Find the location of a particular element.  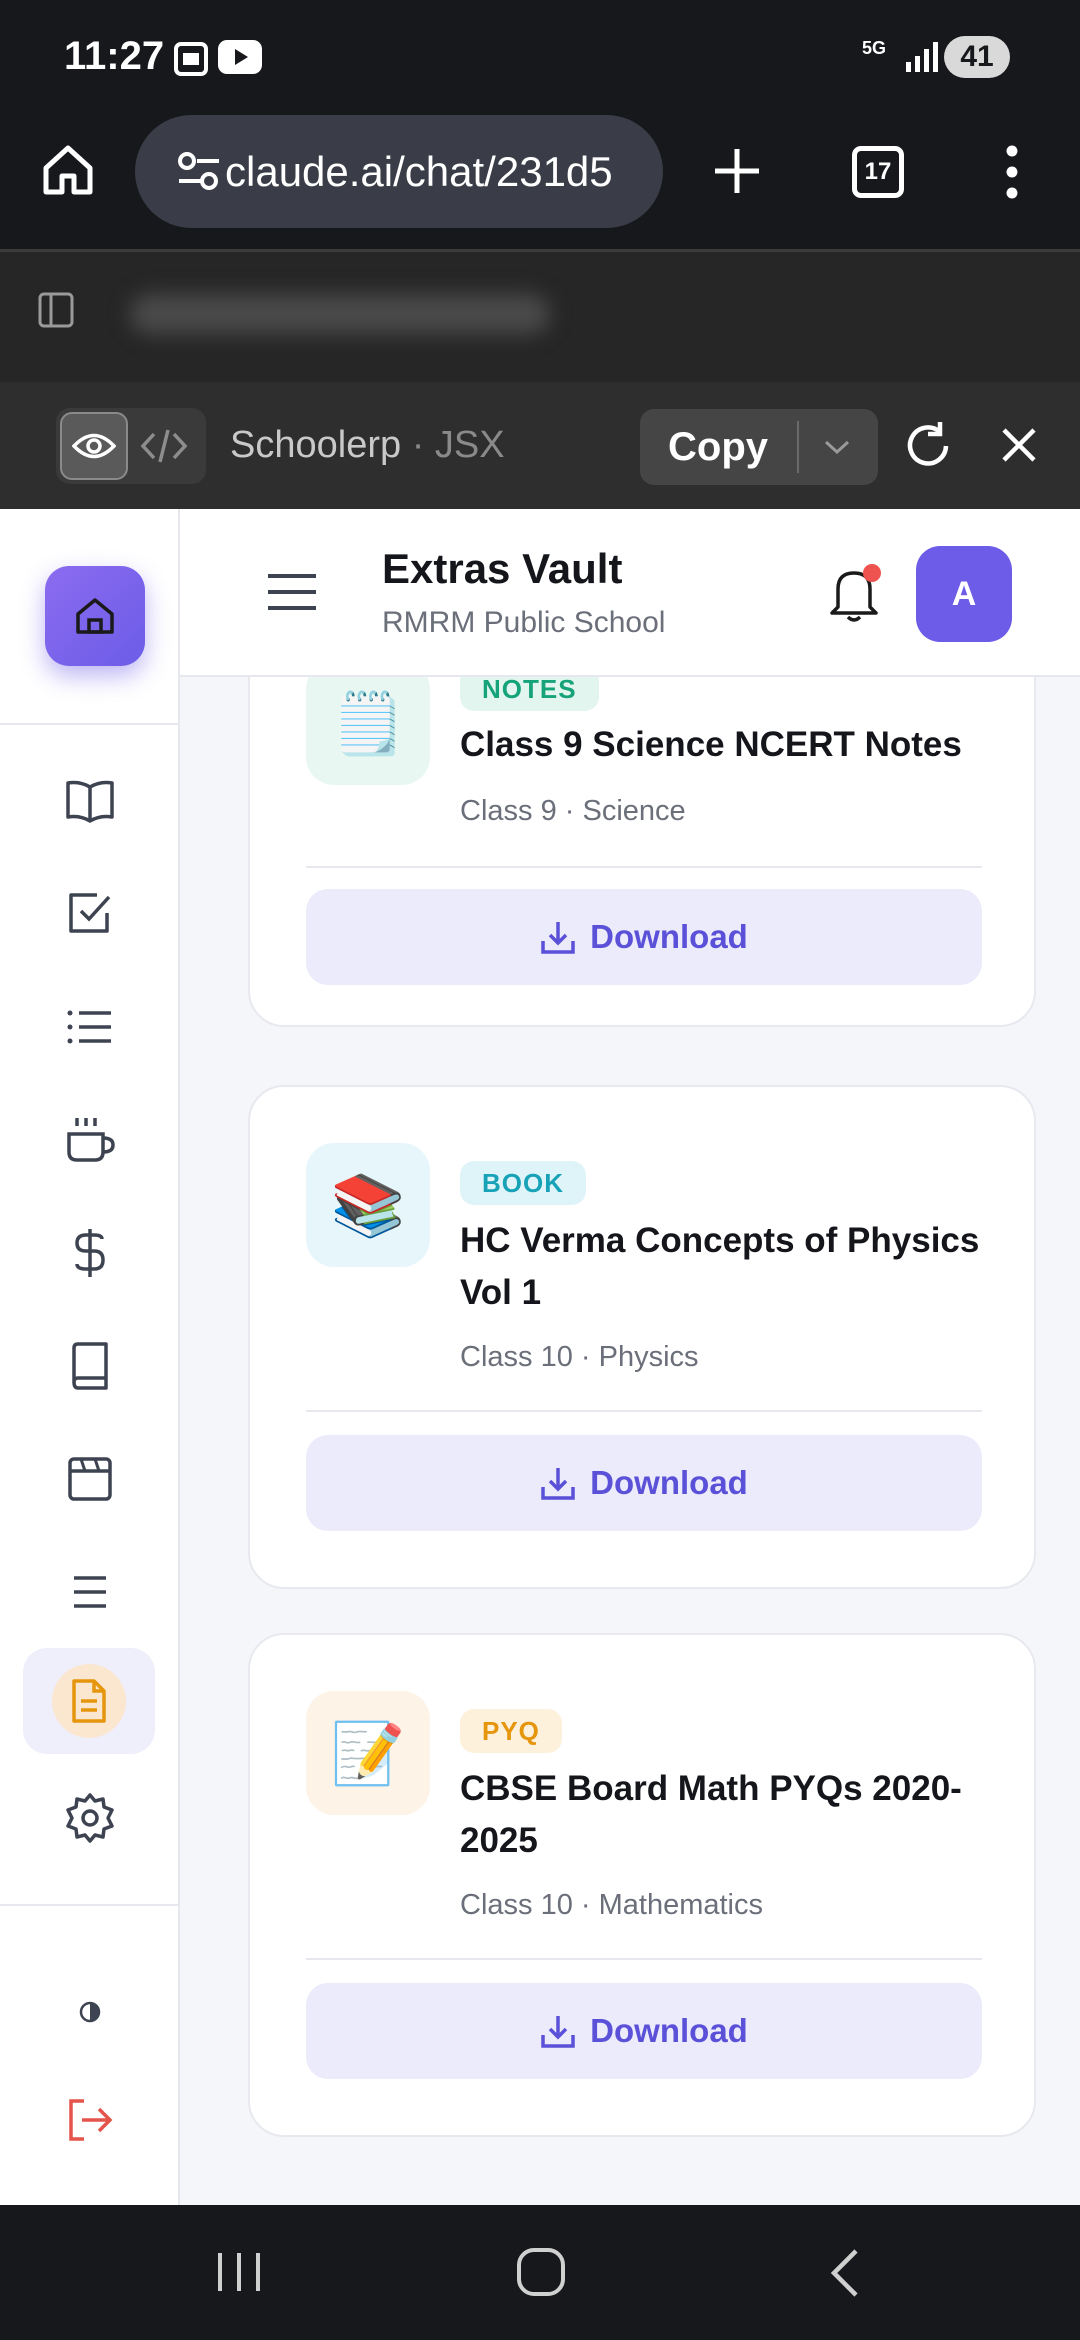

copy-options-chevron-icon is located at coordinates (837, 449).